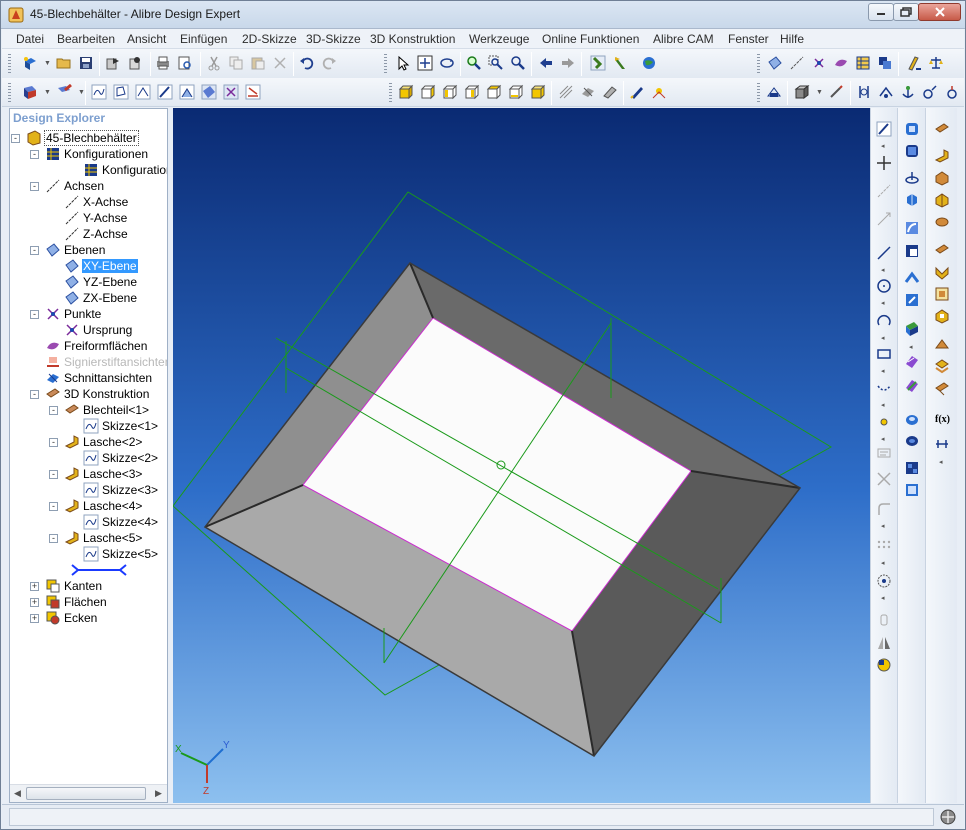  I want to click on tree-item-label: Lasche<2>, so click(112, 442).